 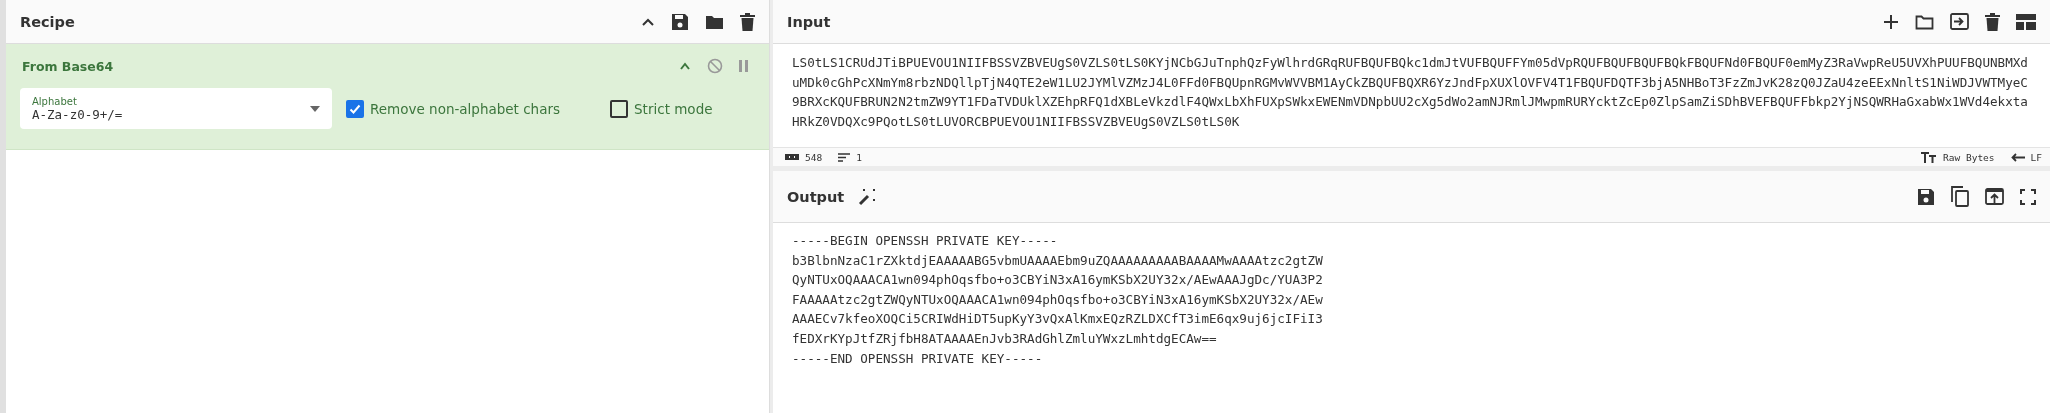 What do you see at coordinates (176, 108) in the screenshot?
I see `alphabet-dropdown: Alphabet A-Za-z0-9+/=` at bounding box center [176, 108].